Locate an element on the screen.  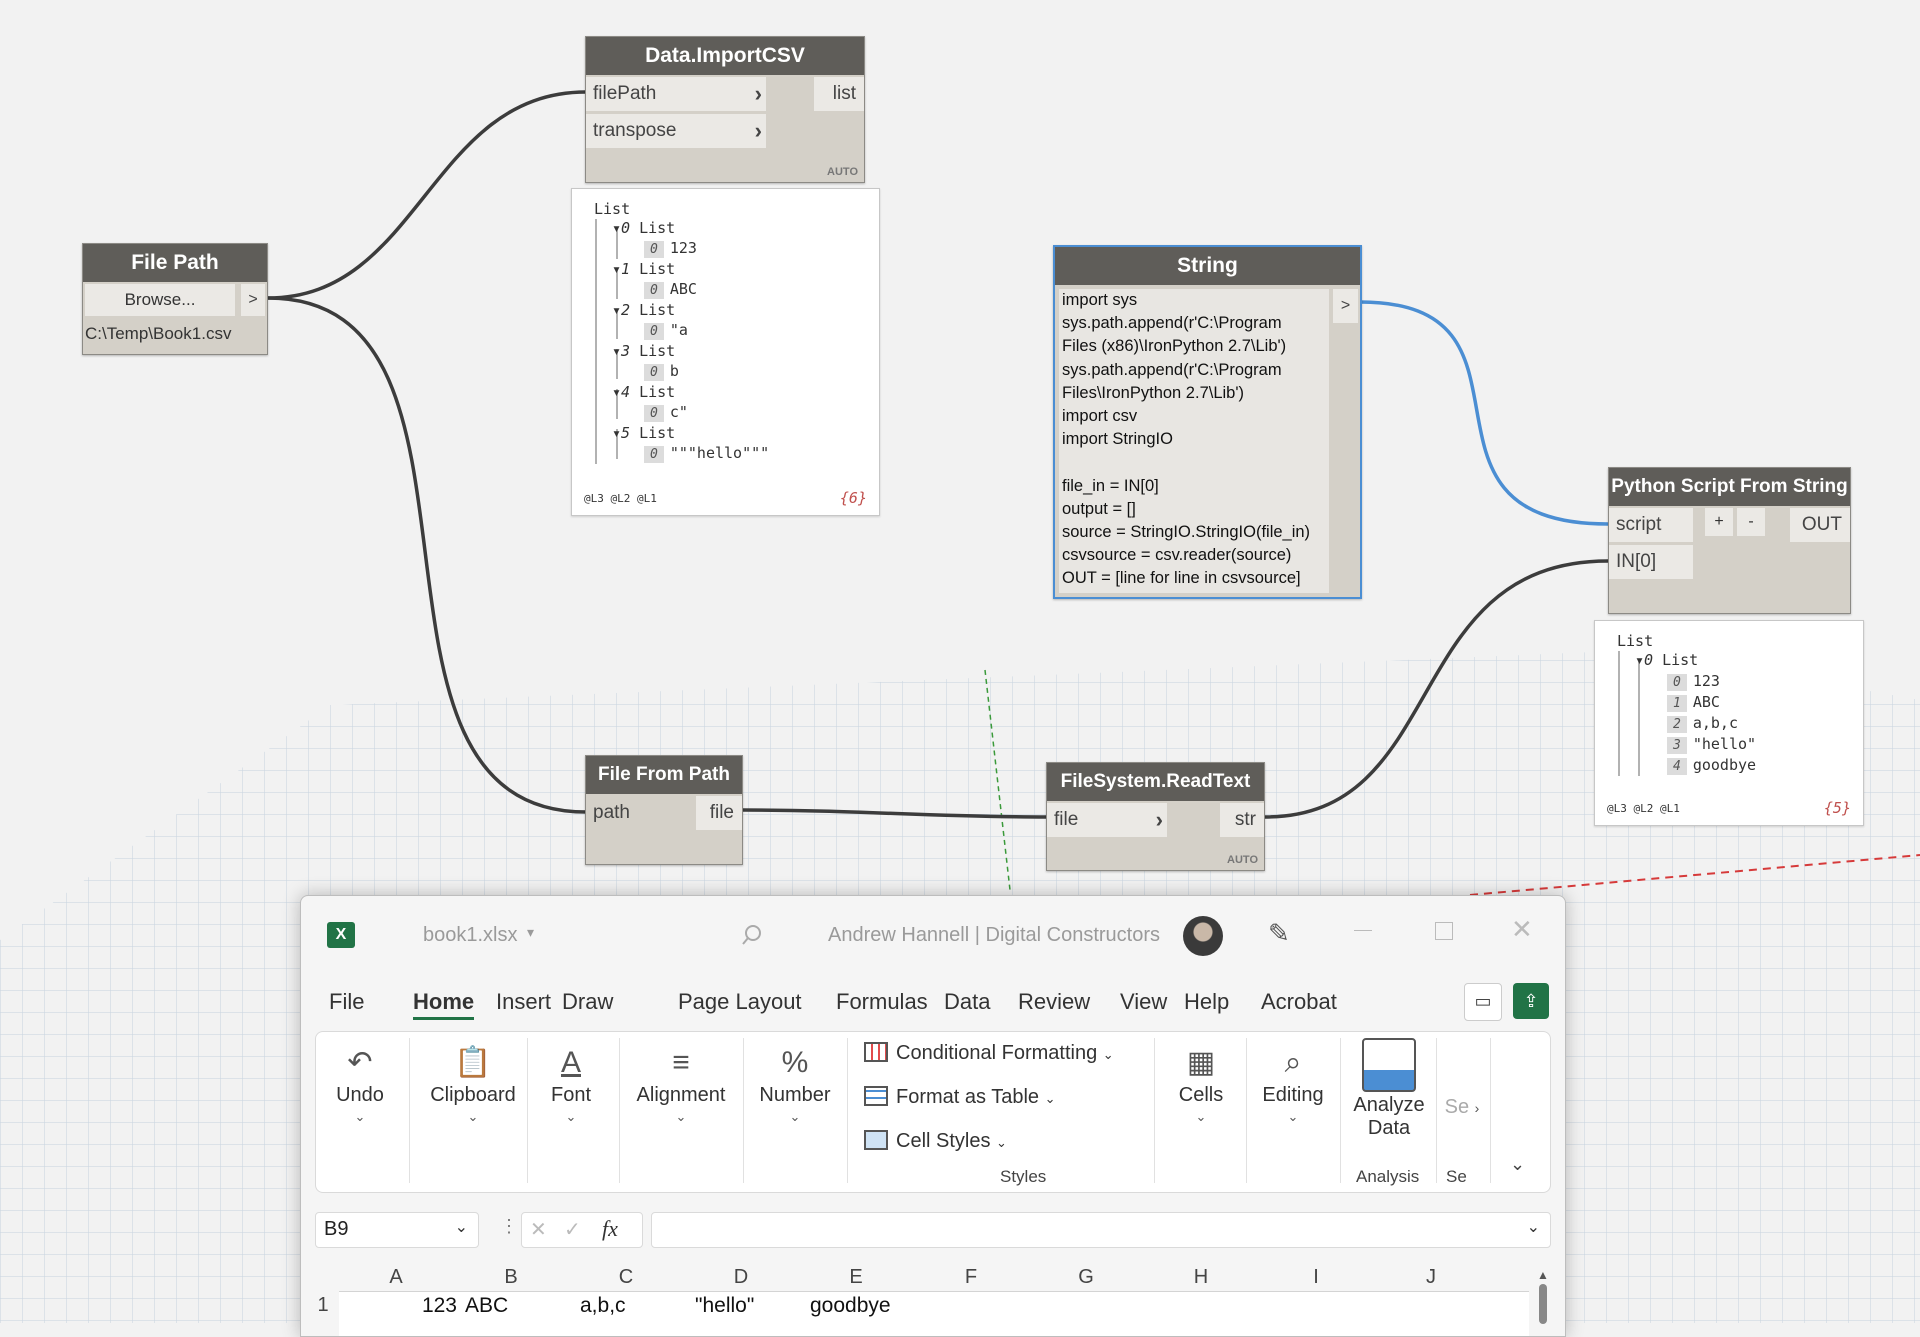
alignment-button: ≡ Alignment ⌄ is located at coordinates (681, 1083).